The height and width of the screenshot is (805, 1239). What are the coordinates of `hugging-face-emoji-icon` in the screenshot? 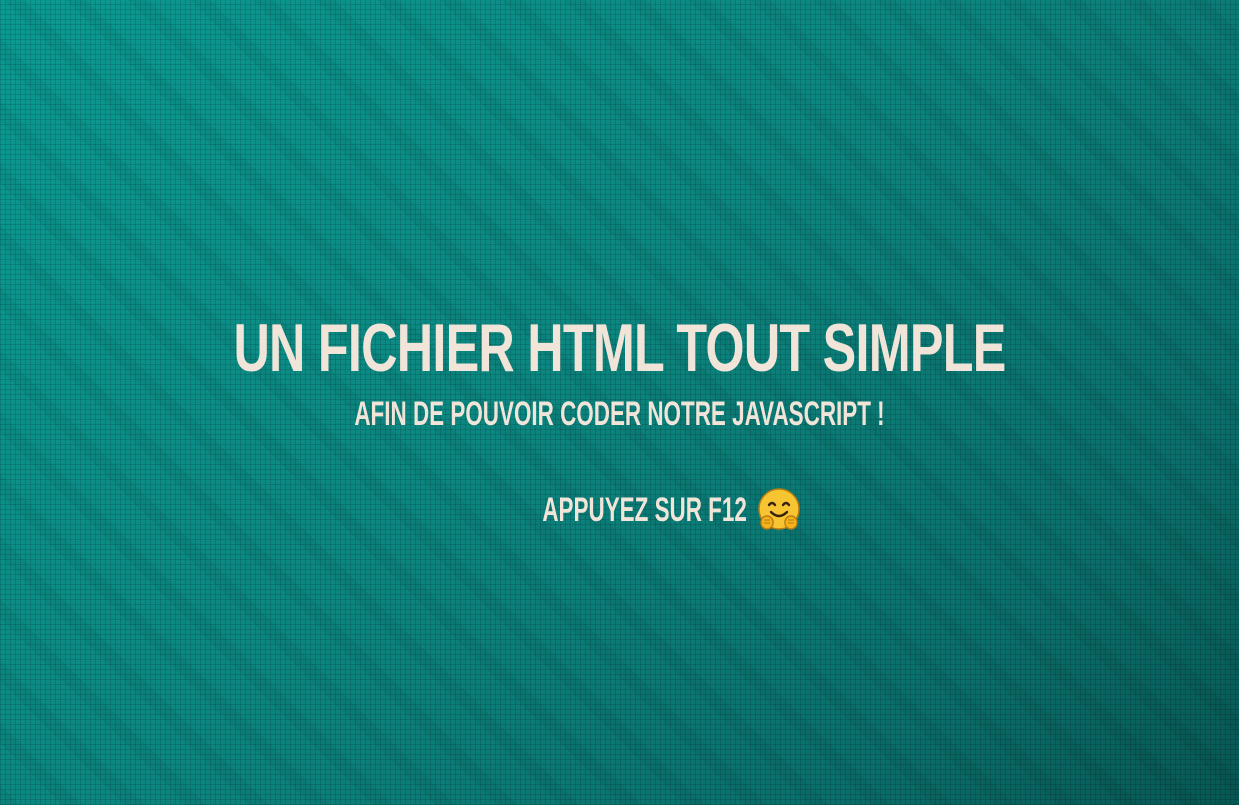 It's located at (779, 510).